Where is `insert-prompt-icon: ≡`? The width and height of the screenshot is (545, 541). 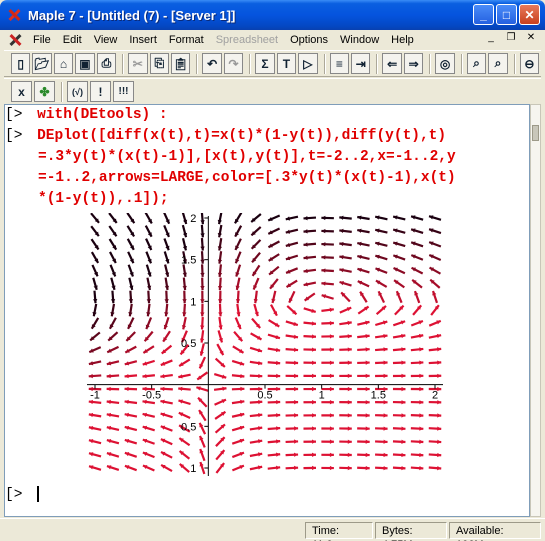 insert-prompt-icon: ≡ is located at coordinates (339, 63).